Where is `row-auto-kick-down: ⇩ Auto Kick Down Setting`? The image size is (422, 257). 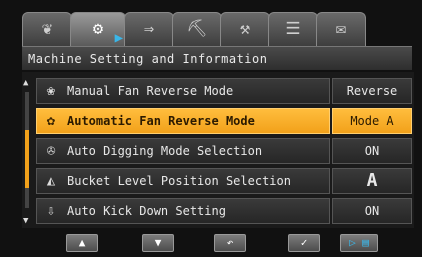 row-auto-kick-down: ⇩ Auto Kick Down Setting is located at coordinates (183, 211).